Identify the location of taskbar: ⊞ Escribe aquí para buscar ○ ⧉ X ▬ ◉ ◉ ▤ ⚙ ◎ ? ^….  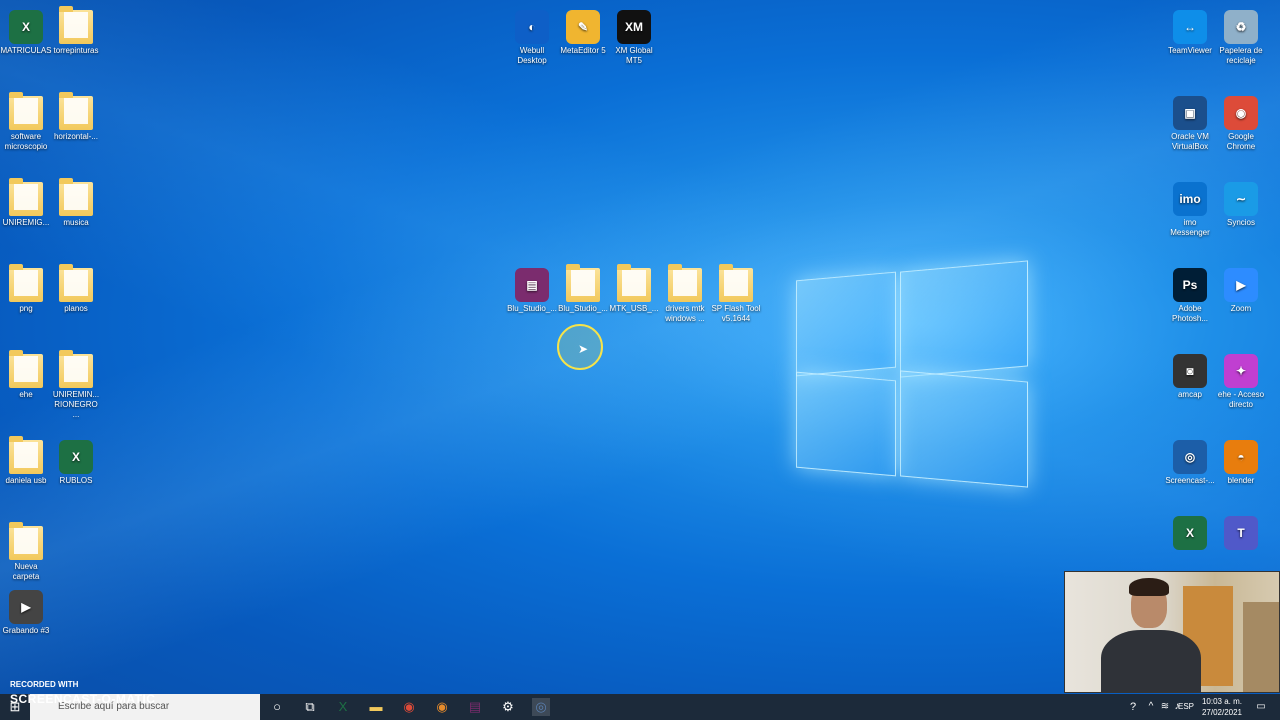
(640, 707).